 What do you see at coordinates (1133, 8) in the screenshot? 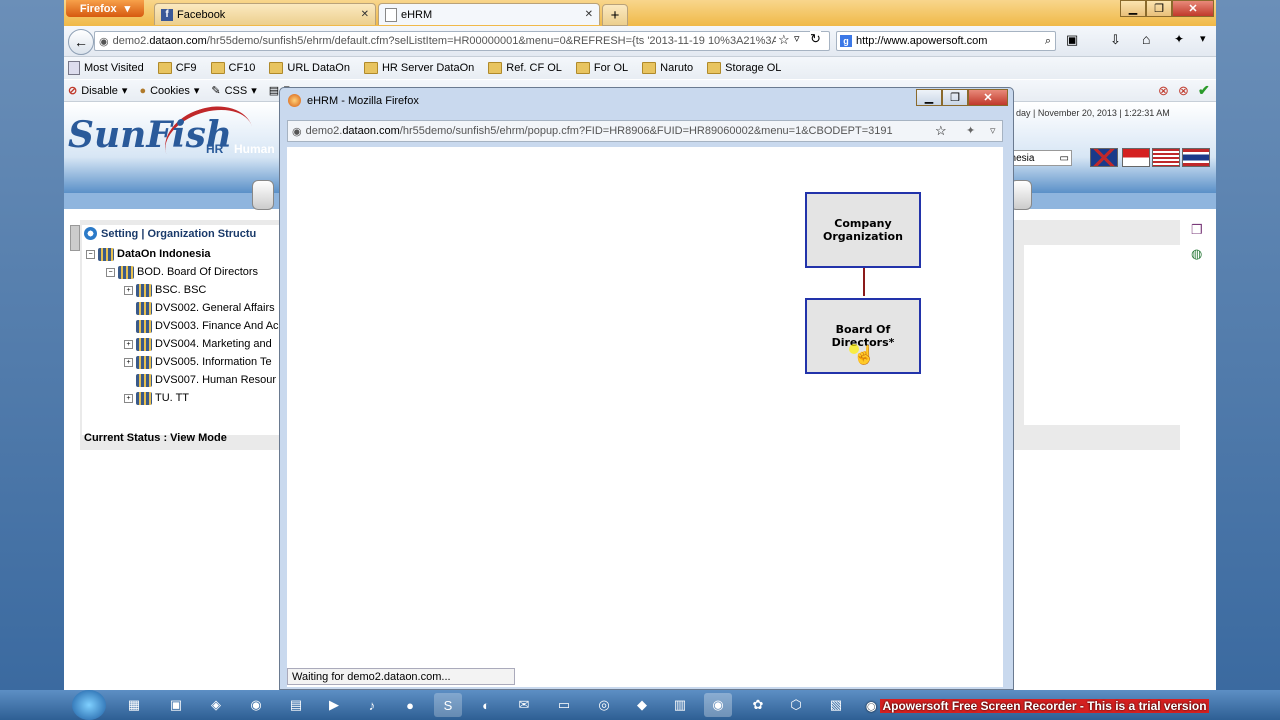
I see `minimize-button: ▁` at bounding box center [1133, 8].